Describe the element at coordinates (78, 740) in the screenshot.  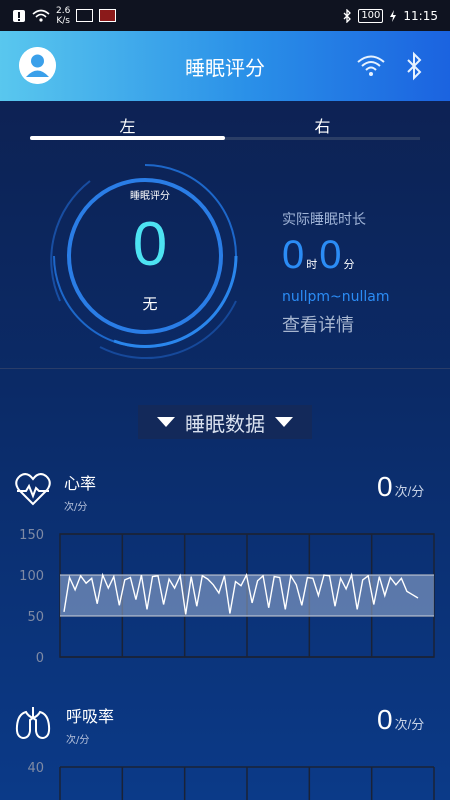
I see `respiration-unit-small: 次/分` at that location.